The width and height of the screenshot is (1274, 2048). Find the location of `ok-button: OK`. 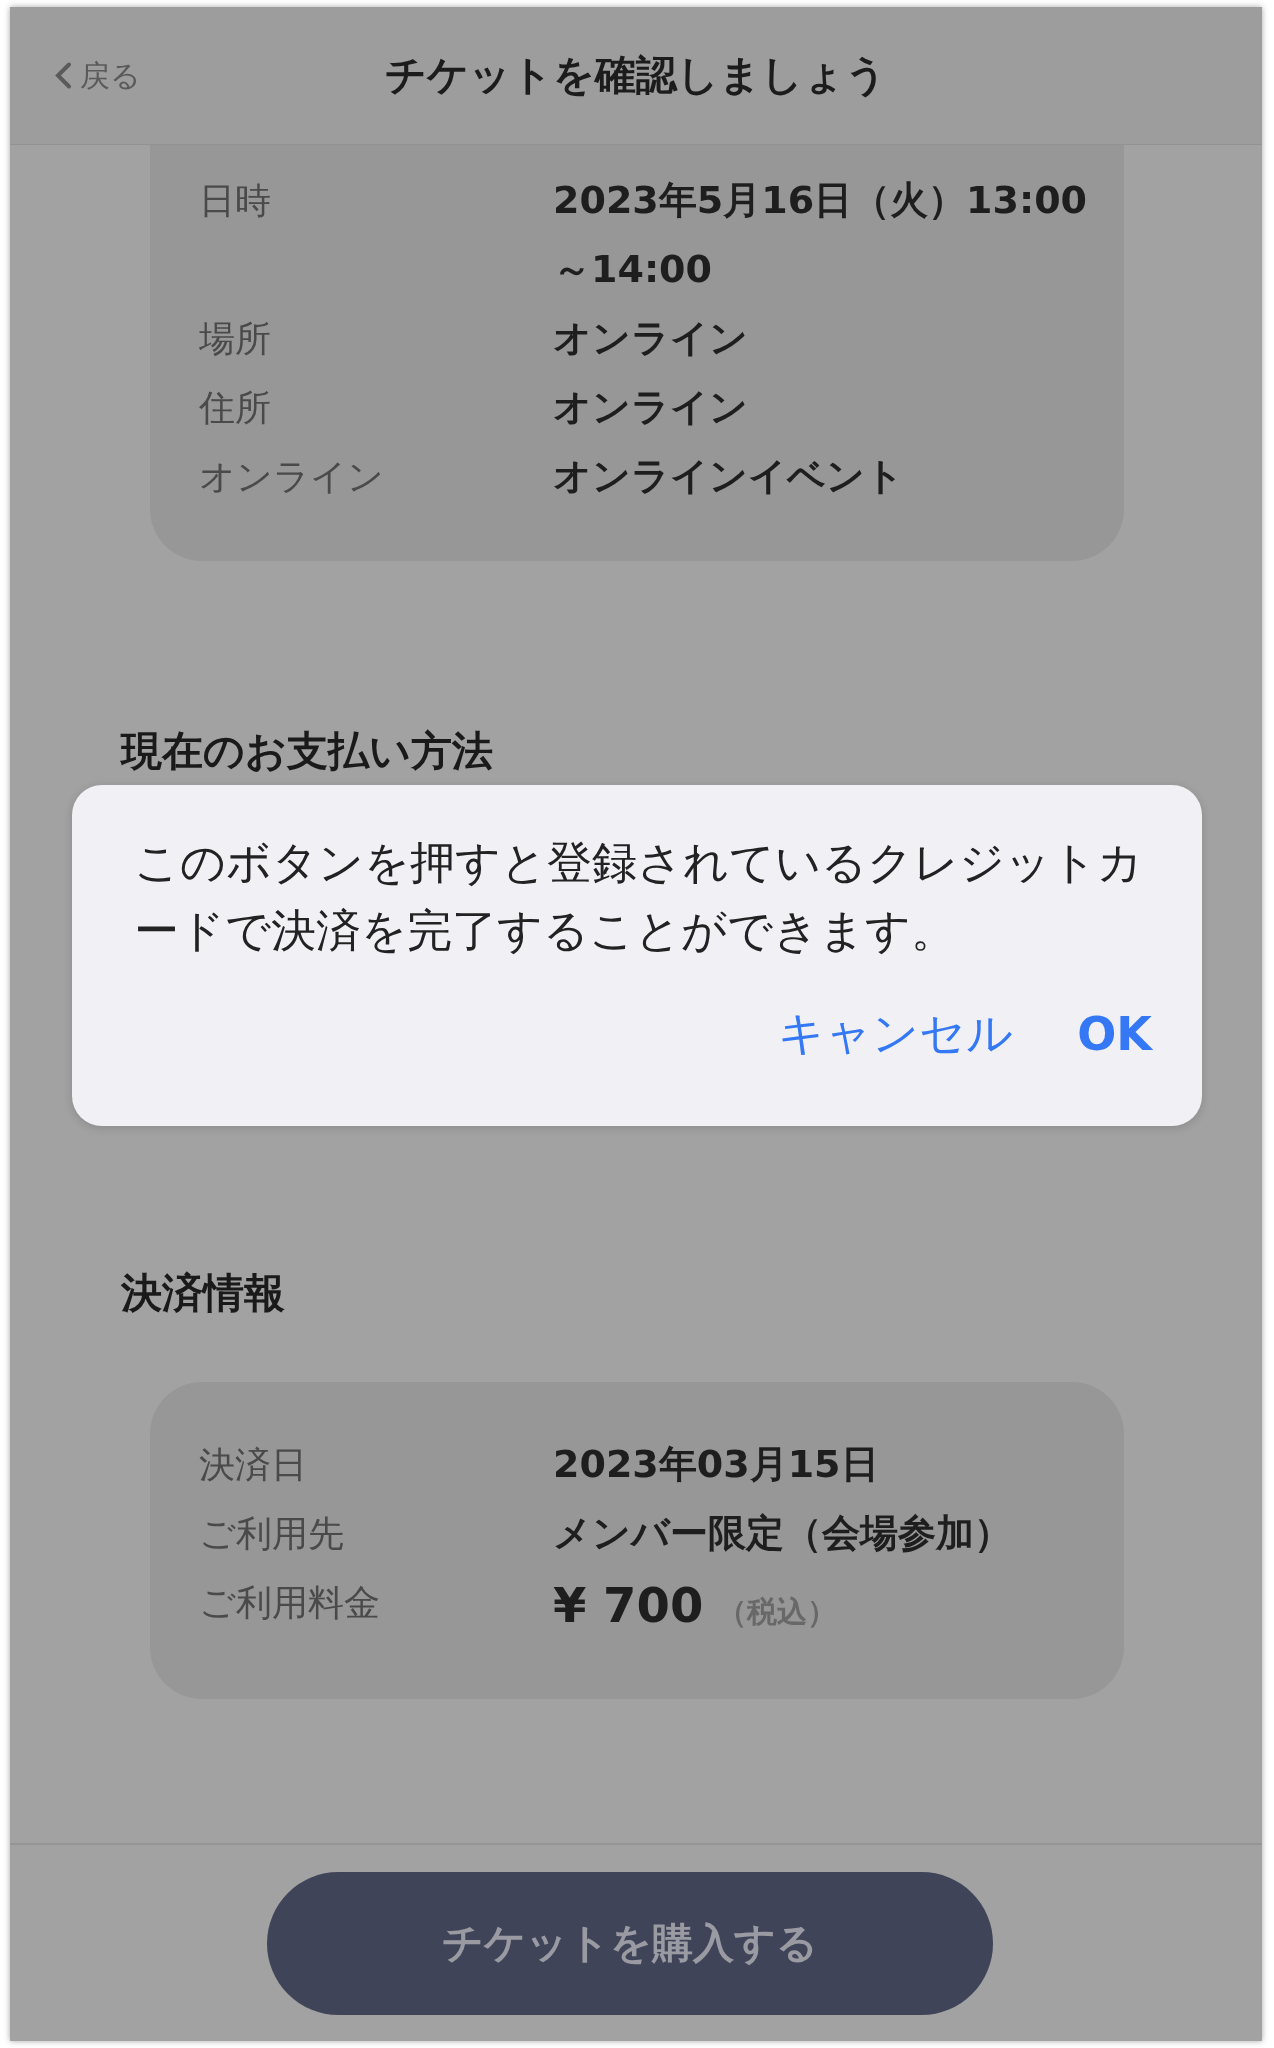

ok-button: OK is located at coordinates (1114, 1034).